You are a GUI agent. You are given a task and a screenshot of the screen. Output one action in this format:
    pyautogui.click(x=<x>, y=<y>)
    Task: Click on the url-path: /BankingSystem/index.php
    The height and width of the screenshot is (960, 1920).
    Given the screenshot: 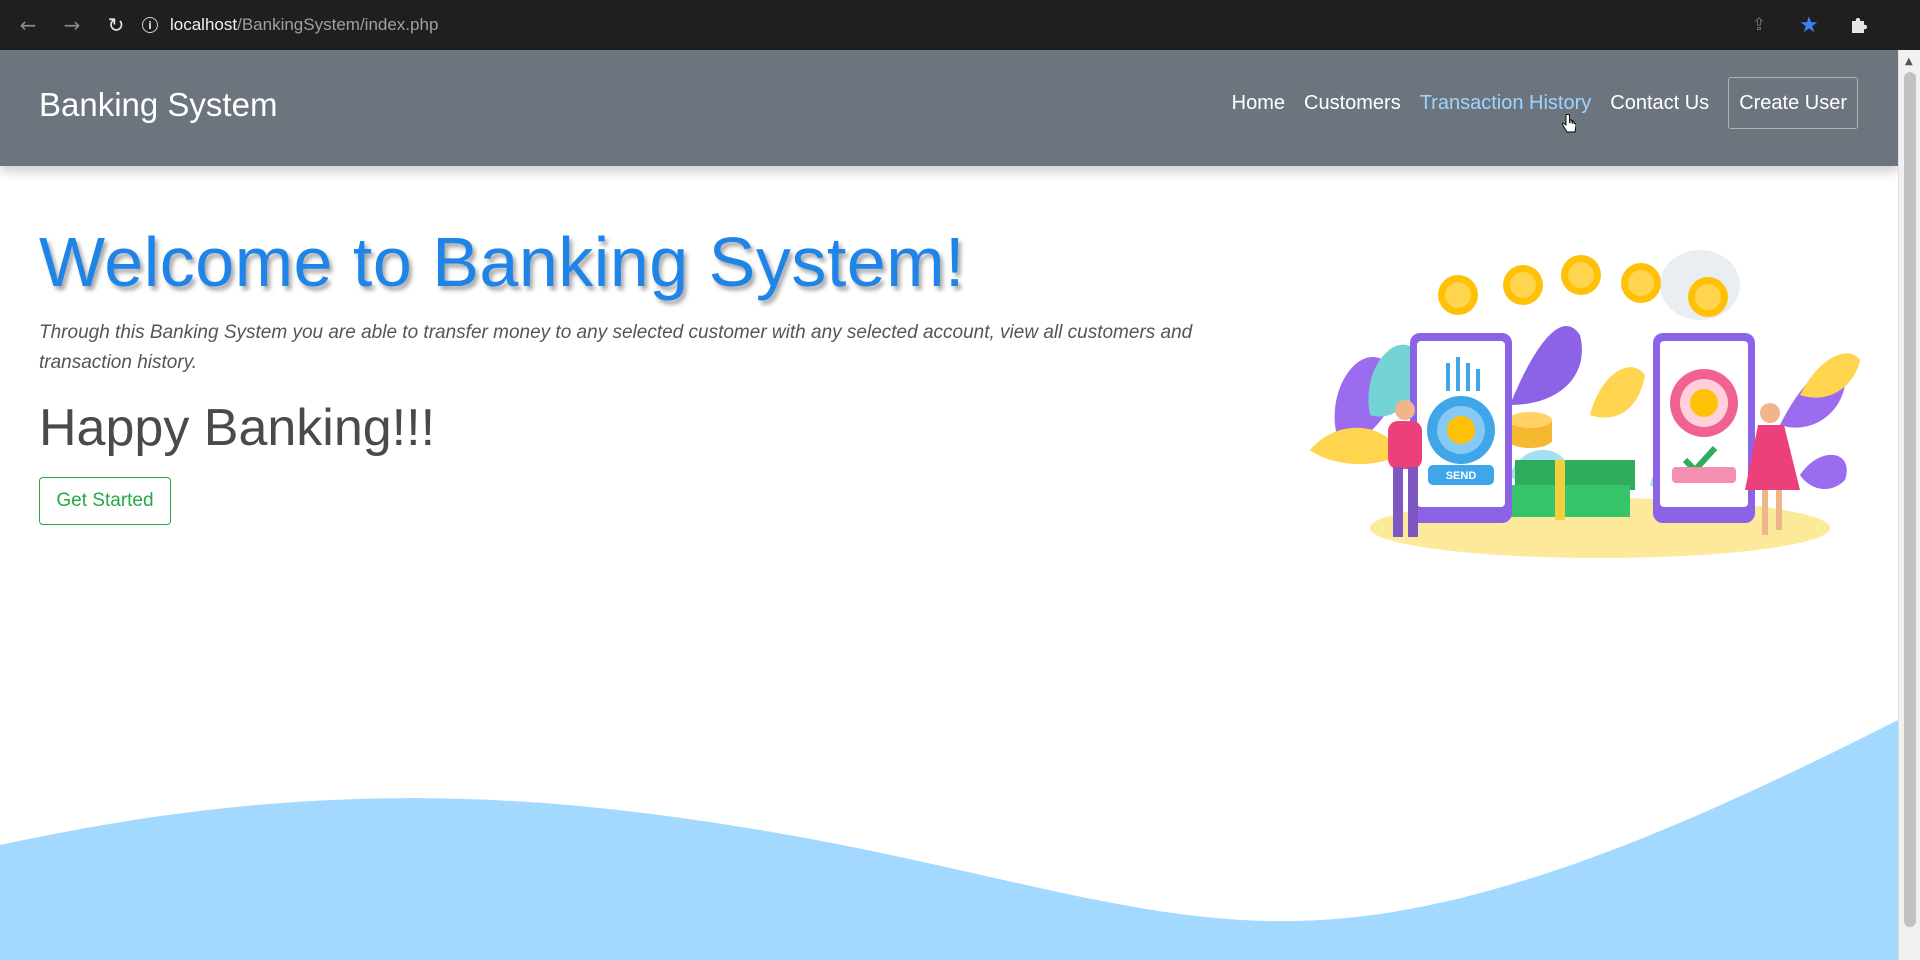 What is the action you would take?
    pyautogui.click(x=338, y=24)
    